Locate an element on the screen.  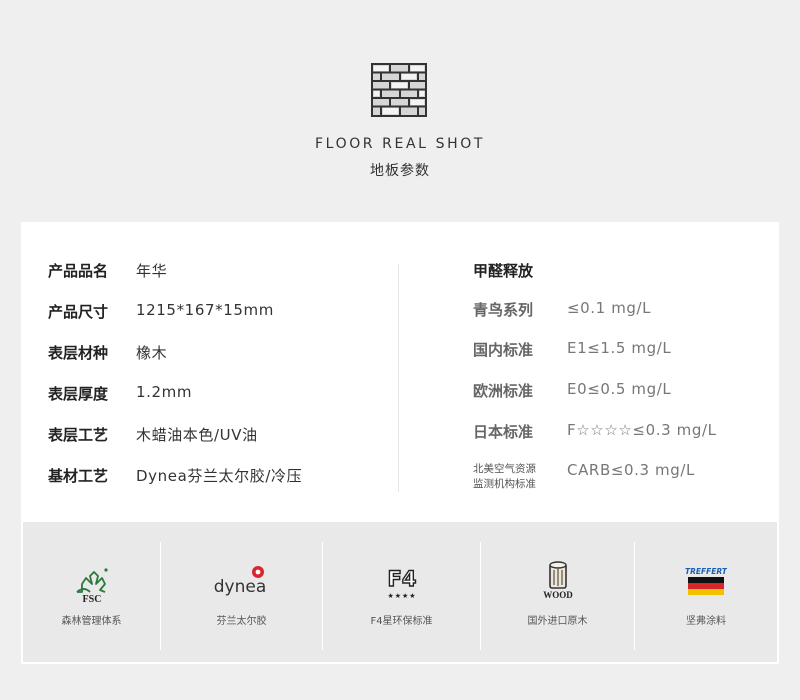
formaldehyde-title: 甲醛释放 is located at coordinates (503, 271).